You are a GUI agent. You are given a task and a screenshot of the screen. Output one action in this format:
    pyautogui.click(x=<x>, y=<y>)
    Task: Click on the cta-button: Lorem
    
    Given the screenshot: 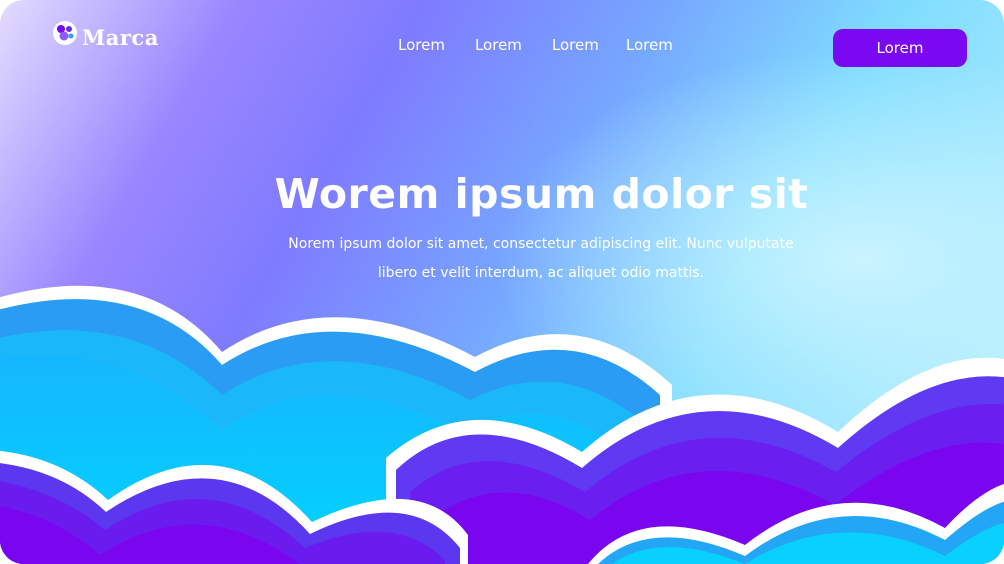 What is the action you would take?
    pyautogui.click(x=900, y=48)
    